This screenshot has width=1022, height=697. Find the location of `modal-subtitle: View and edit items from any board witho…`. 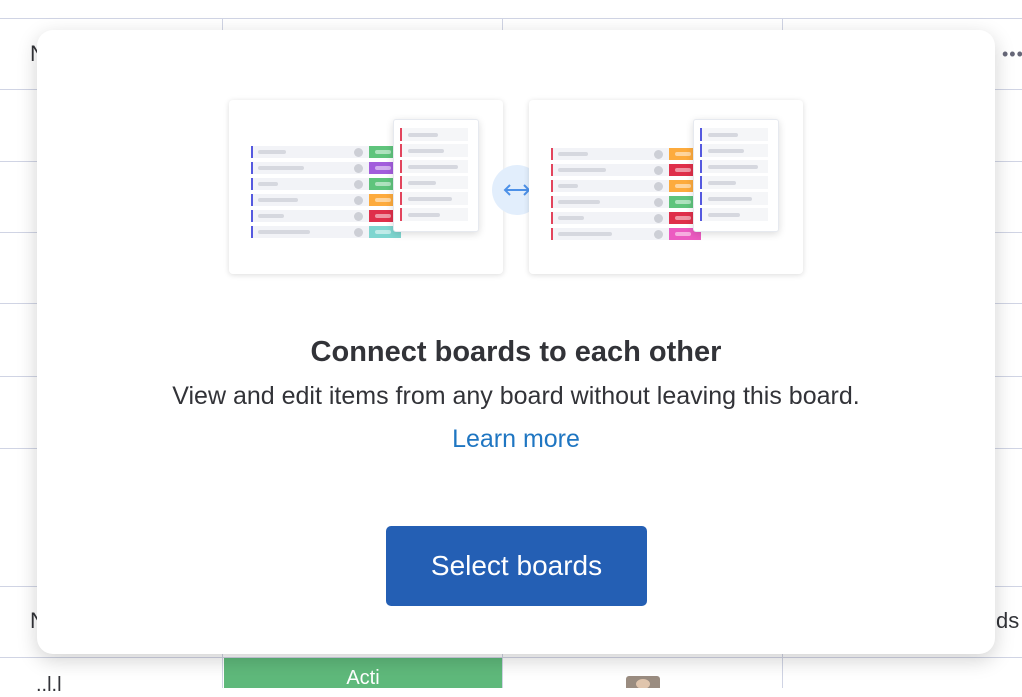

modal-subtitle: View and edit items from any board witho… is located at coordinates (516, 396).